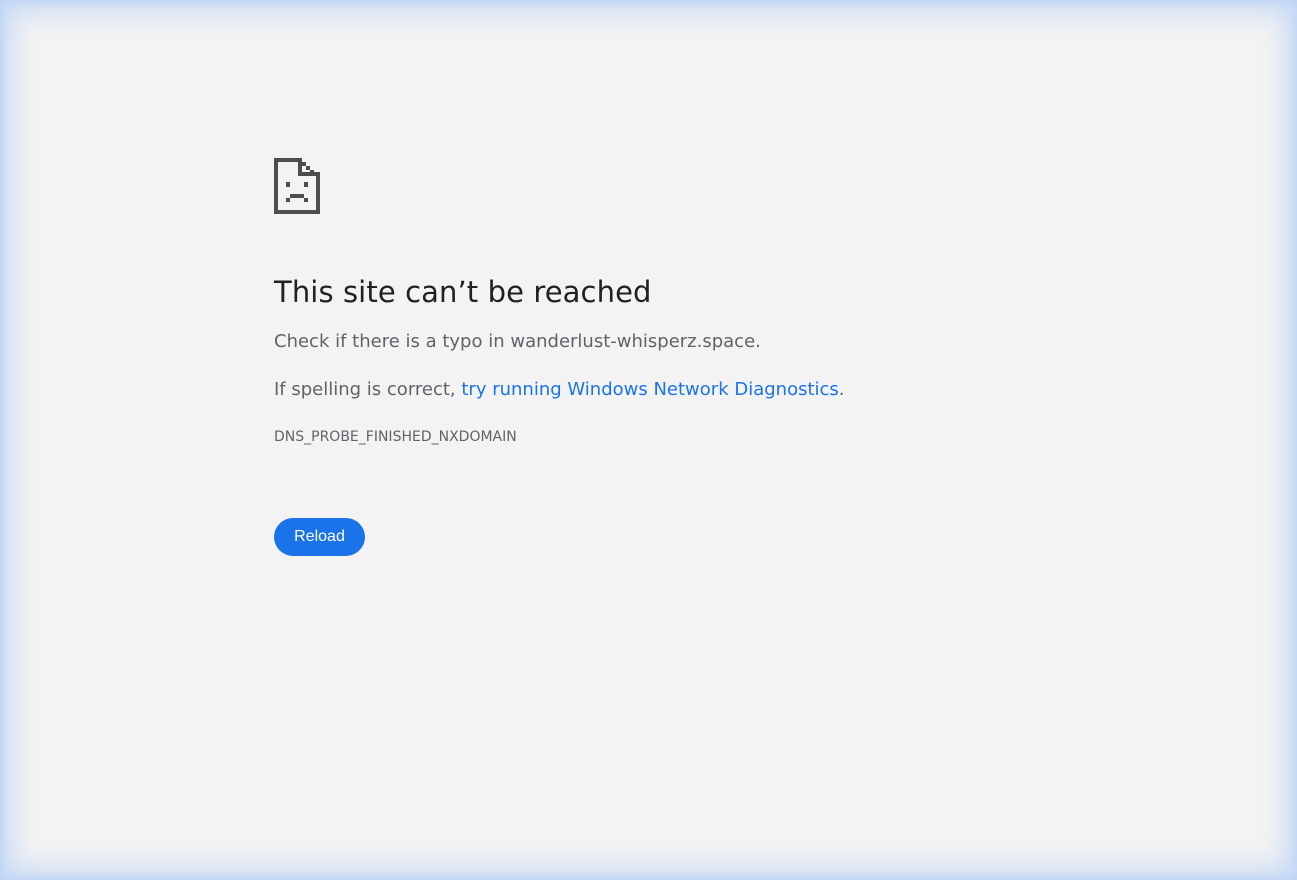  I want to click on typo-hint-prefix: Check if there is a typo in, so click(392, 341).